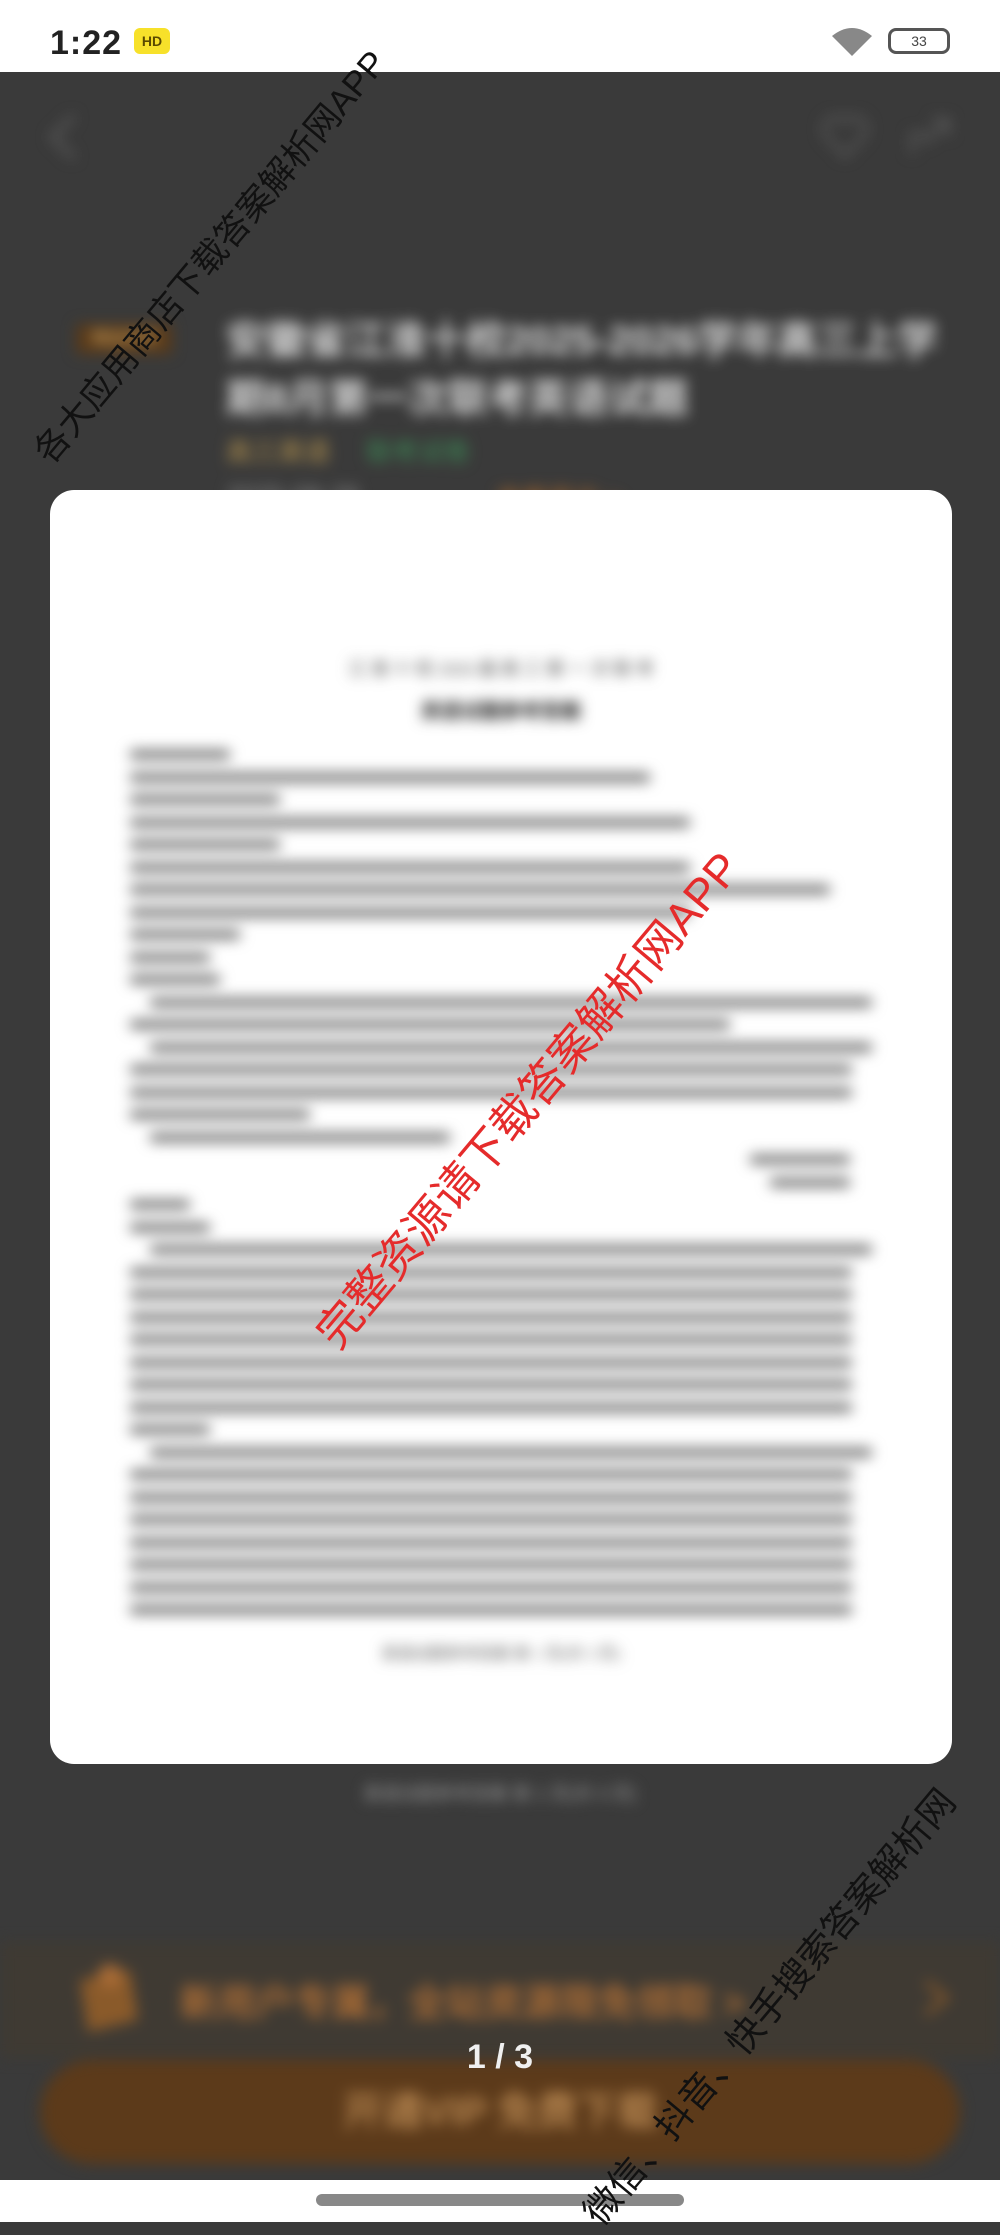 This screenshot has height=2235, width=1000. Describe the element at coordinates (852, 42) in the screenshot. I see `wifi-icon` at that location.